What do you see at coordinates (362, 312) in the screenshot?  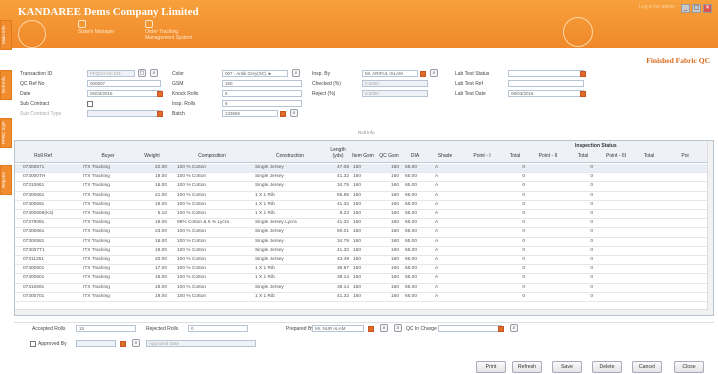 I see `grid-horizontal-scrollbar` at bounding box center [362, 312].